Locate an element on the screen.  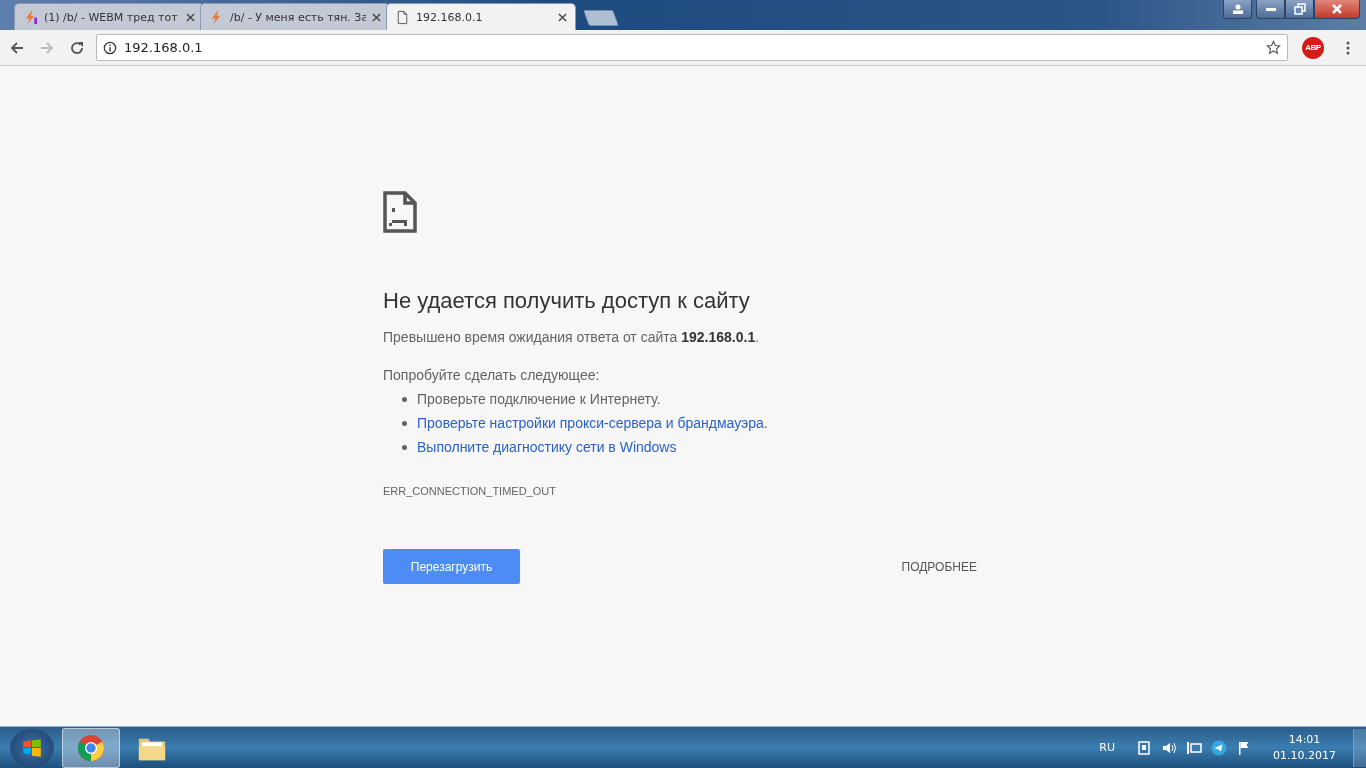
taskbar-app-button is located at coordinates (91, 747).